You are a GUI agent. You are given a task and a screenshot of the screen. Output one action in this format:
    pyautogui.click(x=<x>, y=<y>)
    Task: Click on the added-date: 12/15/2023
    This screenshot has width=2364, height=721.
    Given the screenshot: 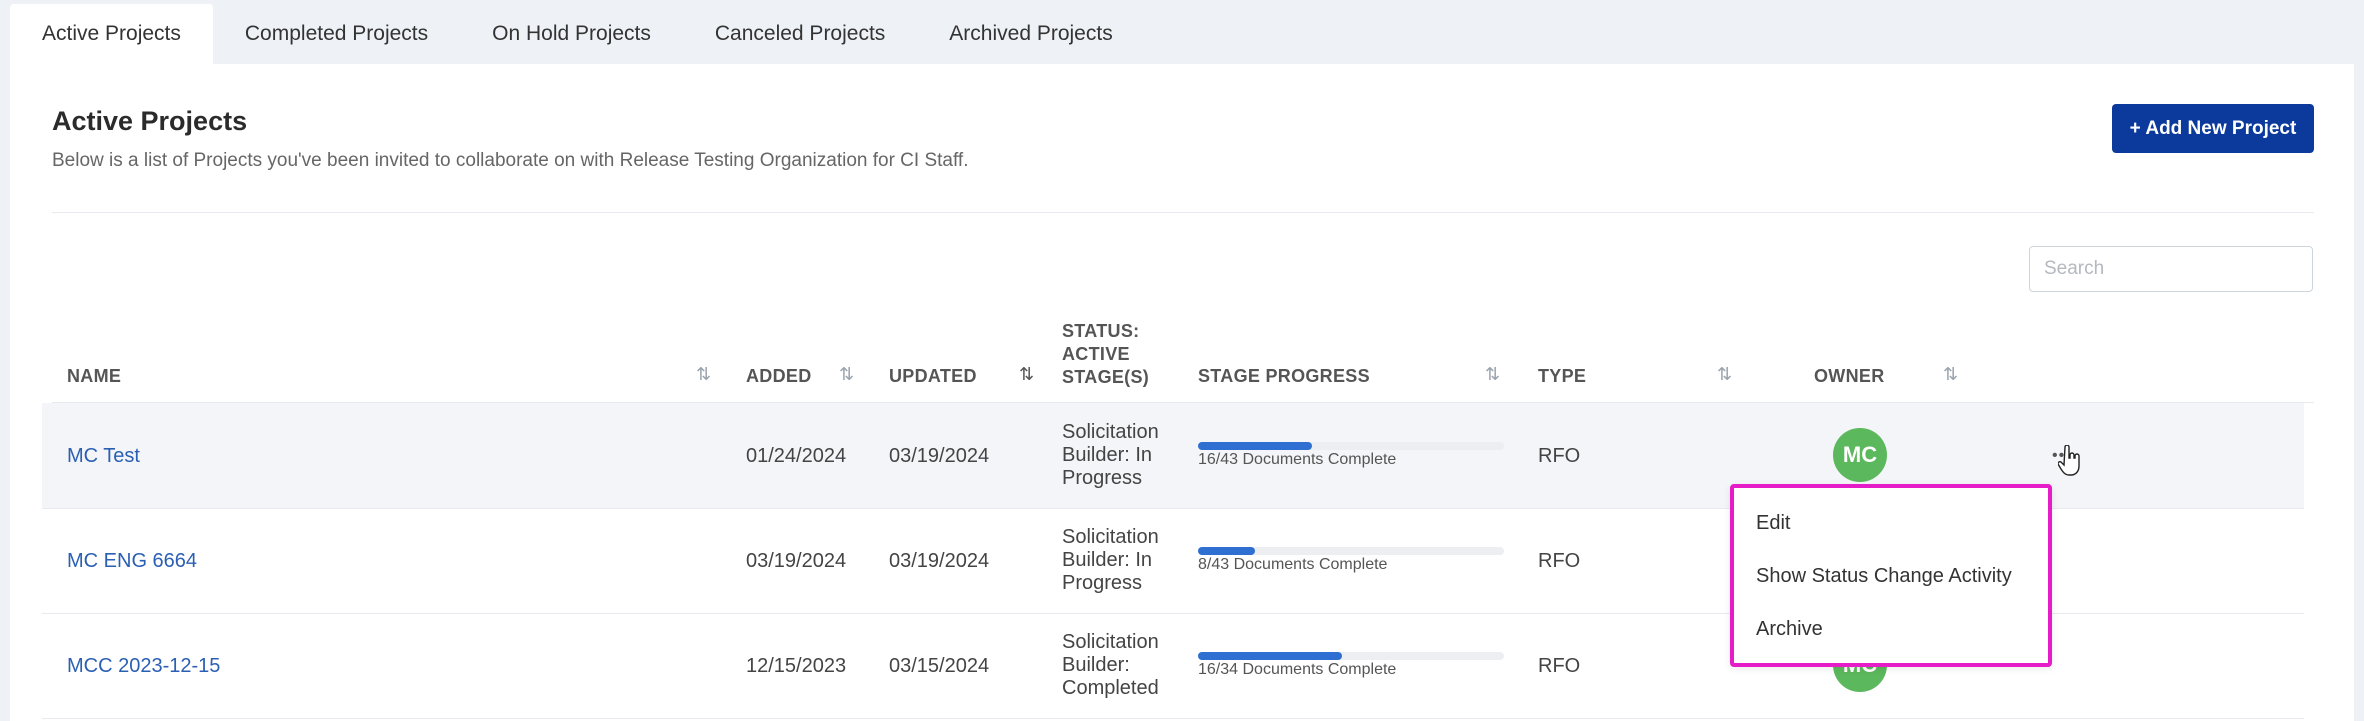 What is the action you would take?
    pyautogui.click(x=796, y=666)
    